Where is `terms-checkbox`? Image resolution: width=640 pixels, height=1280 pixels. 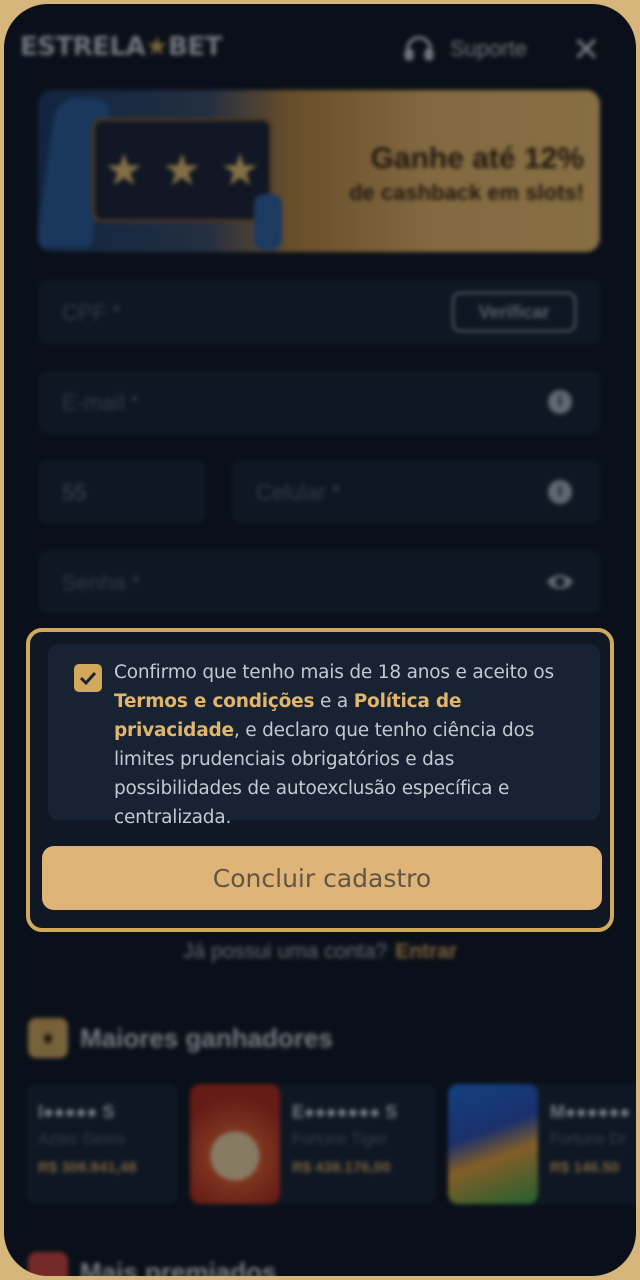 terms-checkbox is located at coordinates (88, 678).